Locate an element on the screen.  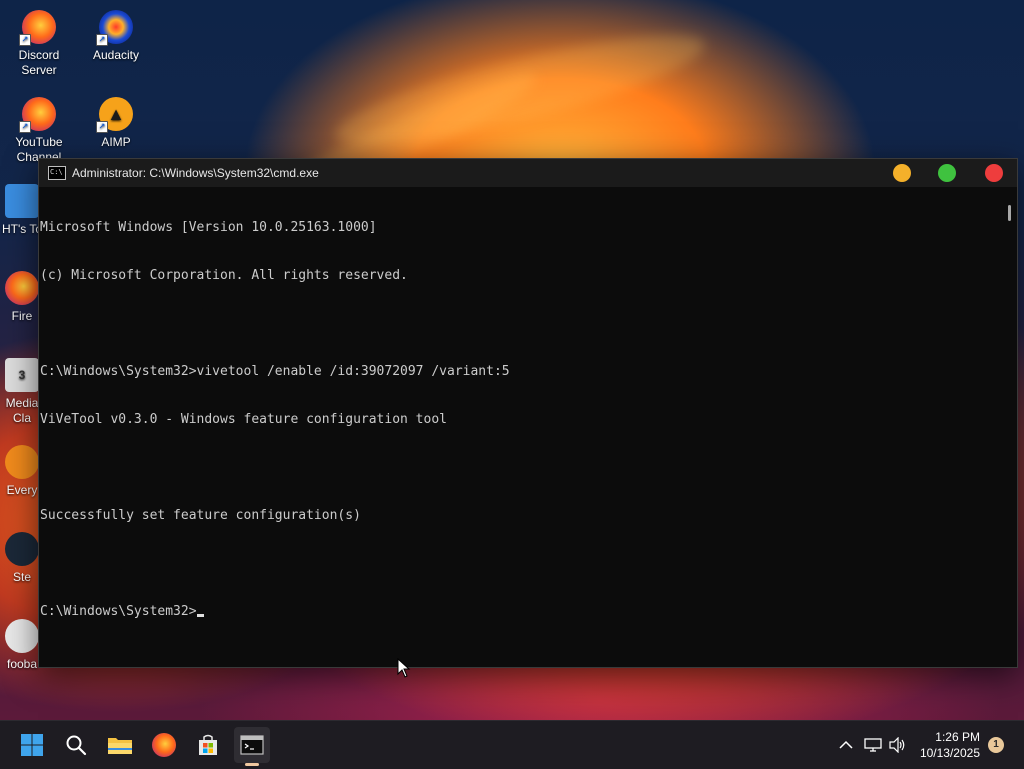
volume-button is located at coordinates (898, 745).